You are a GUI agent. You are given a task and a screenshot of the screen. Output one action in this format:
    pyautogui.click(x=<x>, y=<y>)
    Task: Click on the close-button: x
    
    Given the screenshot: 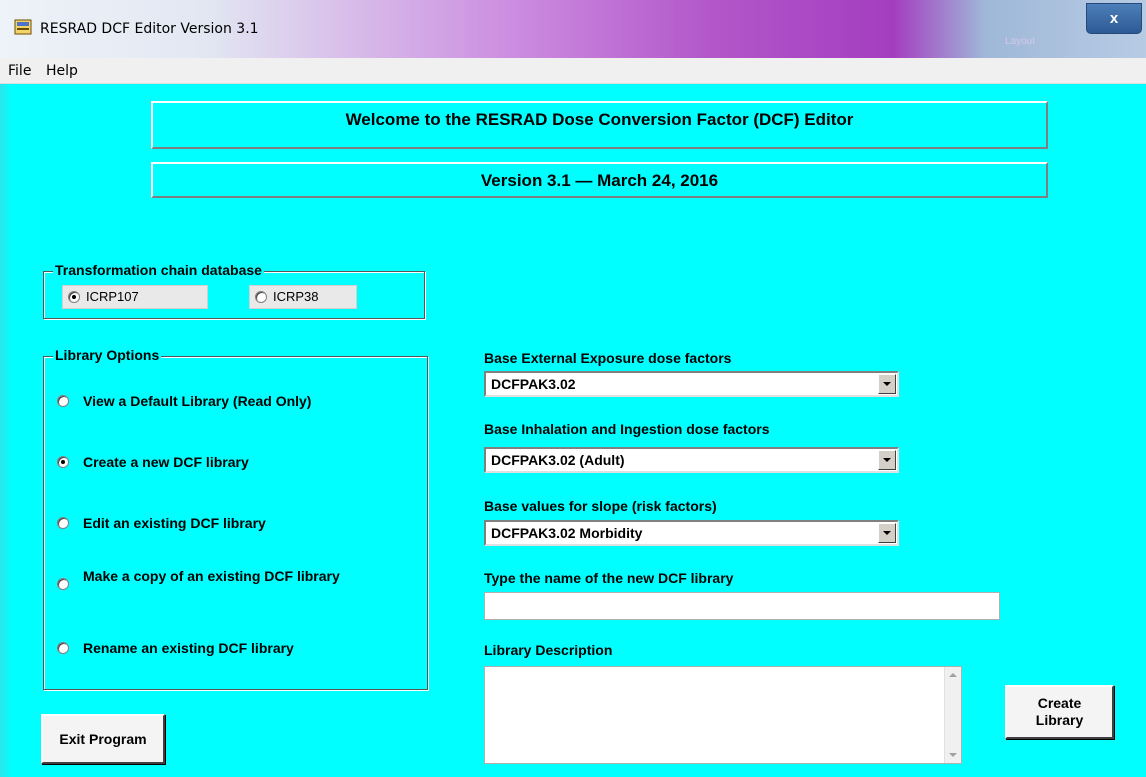 What is the action you would take?
    pyautogui.click(x=1114, y=18)
    